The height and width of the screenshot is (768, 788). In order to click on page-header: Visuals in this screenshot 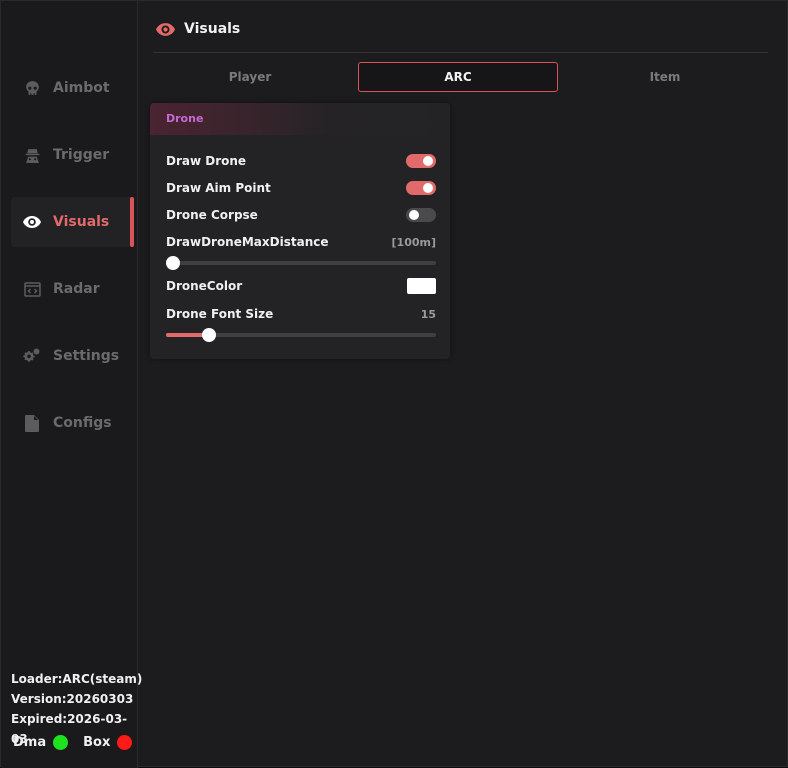, I will do `click(198, 29)`.